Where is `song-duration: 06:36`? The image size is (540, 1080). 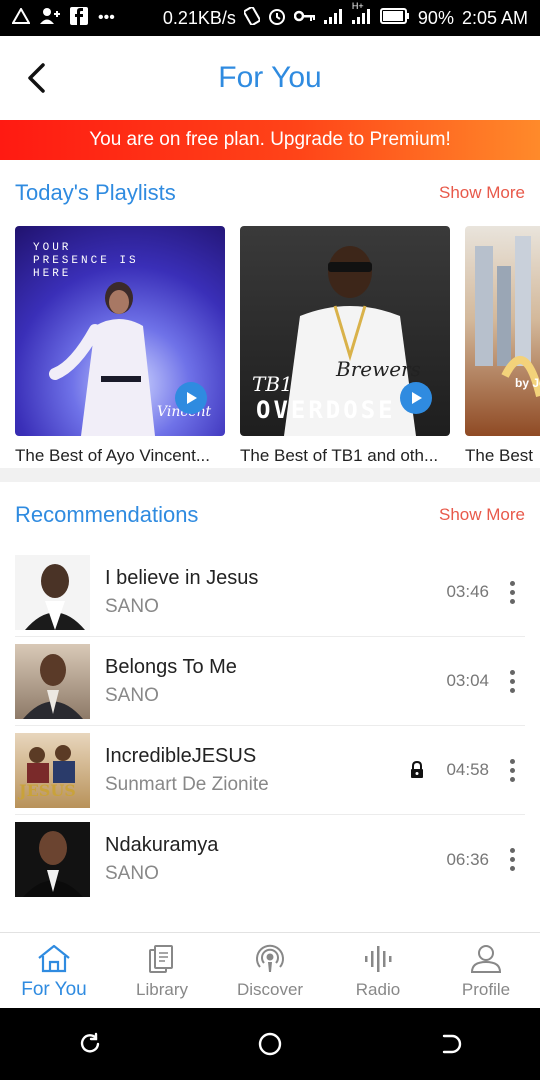
song-duration: 06:36 is located at coordinates (467, 859).